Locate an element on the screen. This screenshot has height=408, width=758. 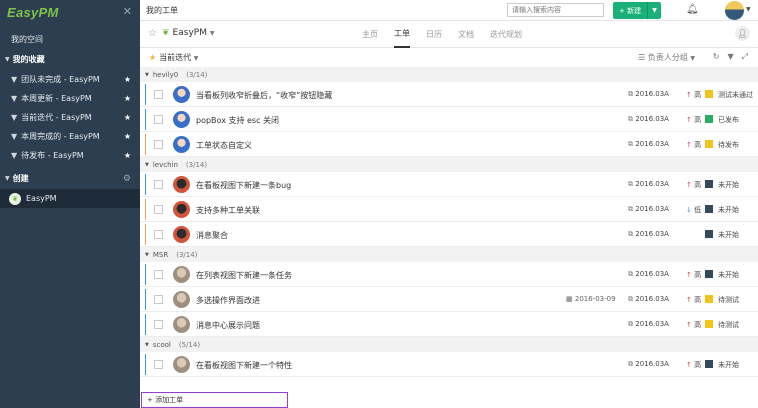
table-row: 多选操作界面改进 ▦ 2016-03-09 ⧉ 2016.03A ↑ 高 待测试 is located at coordinates (449, 299).